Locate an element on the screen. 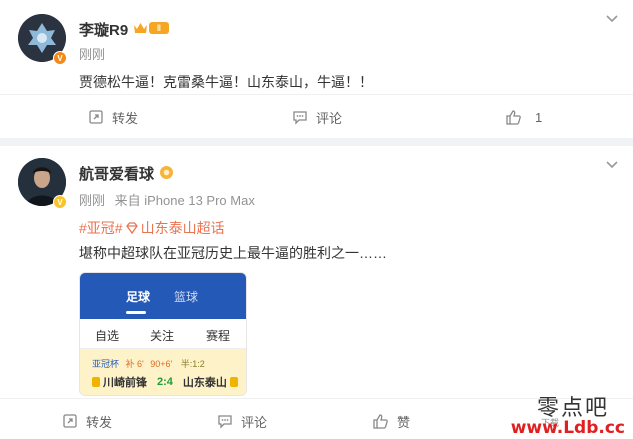 This screenshot has height=439, width=633. embed-tab-football: 足球 is located at coordinates (138, 297).